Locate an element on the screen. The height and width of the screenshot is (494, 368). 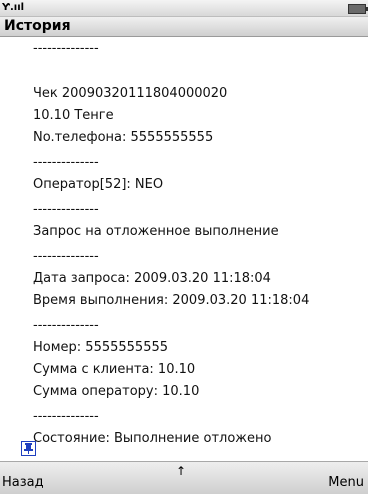
page-title: История is located at coordinates (37, 26).